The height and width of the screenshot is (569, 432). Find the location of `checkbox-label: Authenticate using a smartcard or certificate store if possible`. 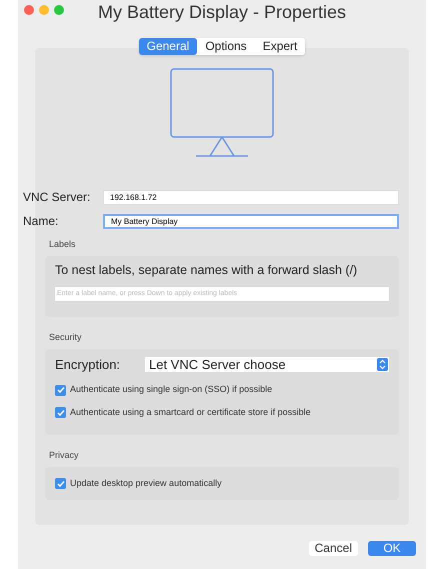

checkbox-label: Authenticate using a smartcard or certificate store if possible is located at coordinates (190, 412).